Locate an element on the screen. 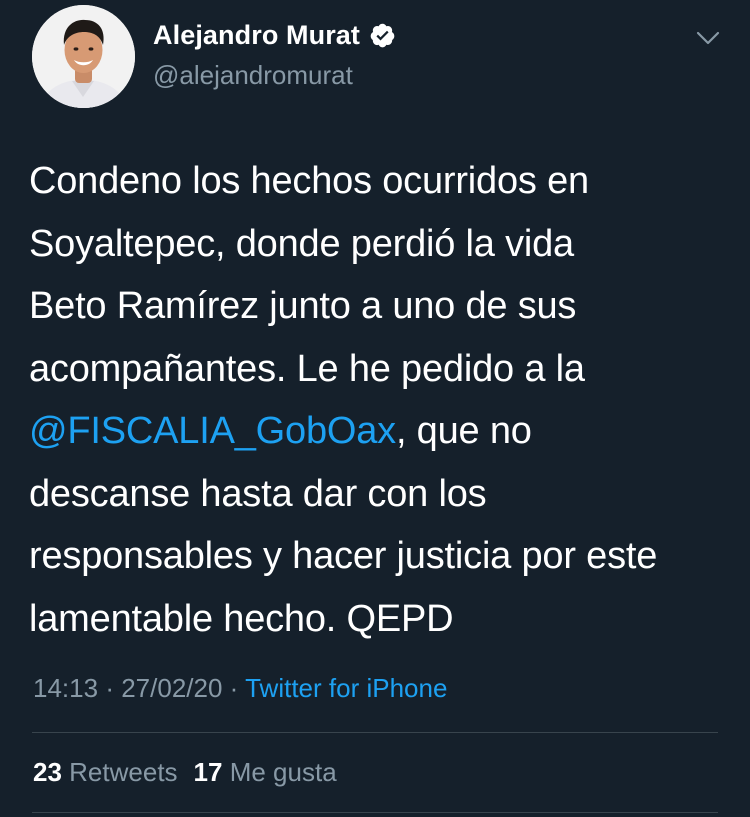 Image resolution: width=750 pixels, height=817 pixels. tweet-time: 14:13 is located at coordinates (65, 688).